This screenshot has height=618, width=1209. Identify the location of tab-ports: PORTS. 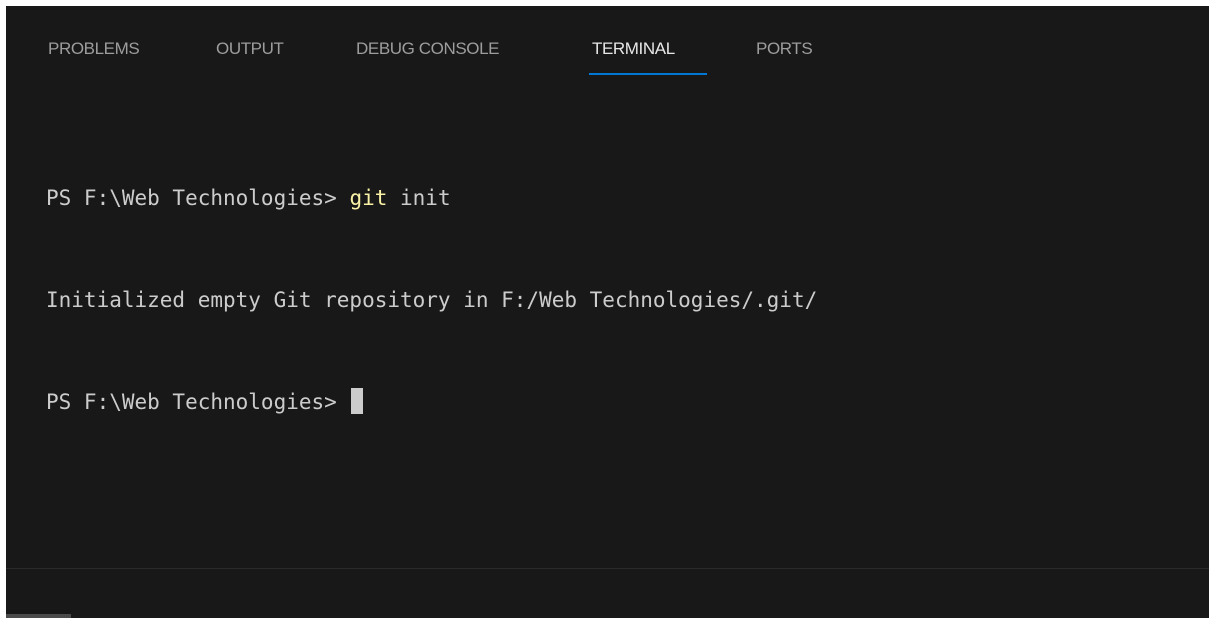
(784, 58).